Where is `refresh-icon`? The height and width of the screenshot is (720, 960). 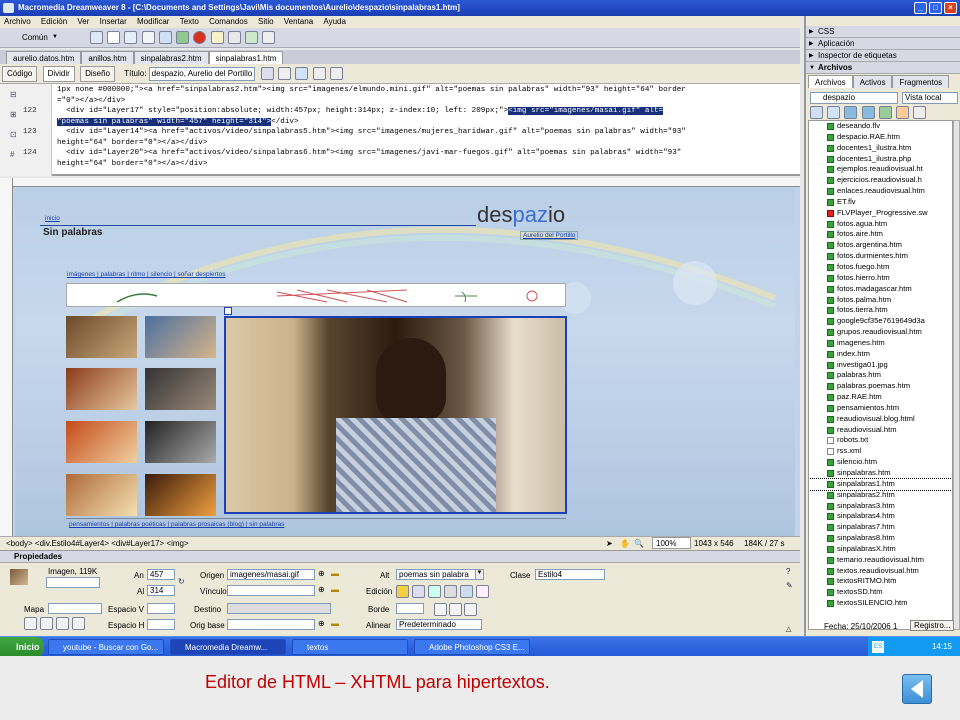 refresh-icon is located at coordinates (302, 73).